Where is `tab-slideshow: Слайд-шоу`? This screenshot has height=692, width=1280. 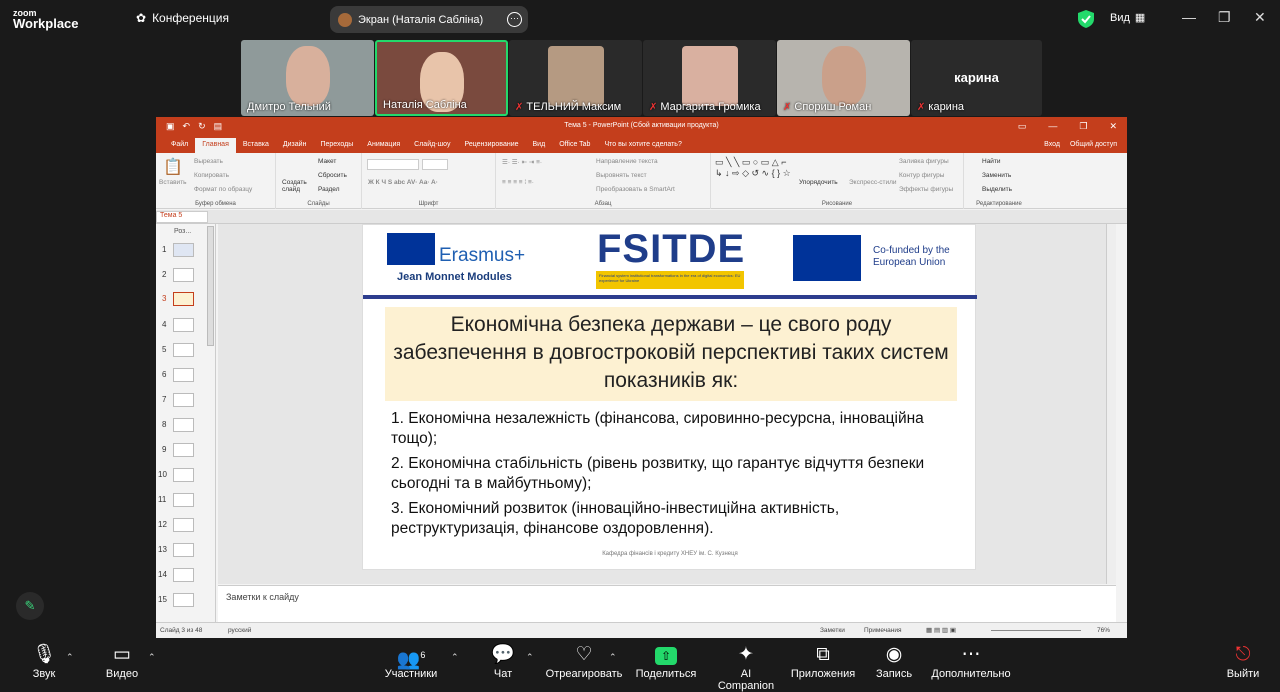 tab-slideshow: Слайд-шоу is located at coordinates (432, 145).